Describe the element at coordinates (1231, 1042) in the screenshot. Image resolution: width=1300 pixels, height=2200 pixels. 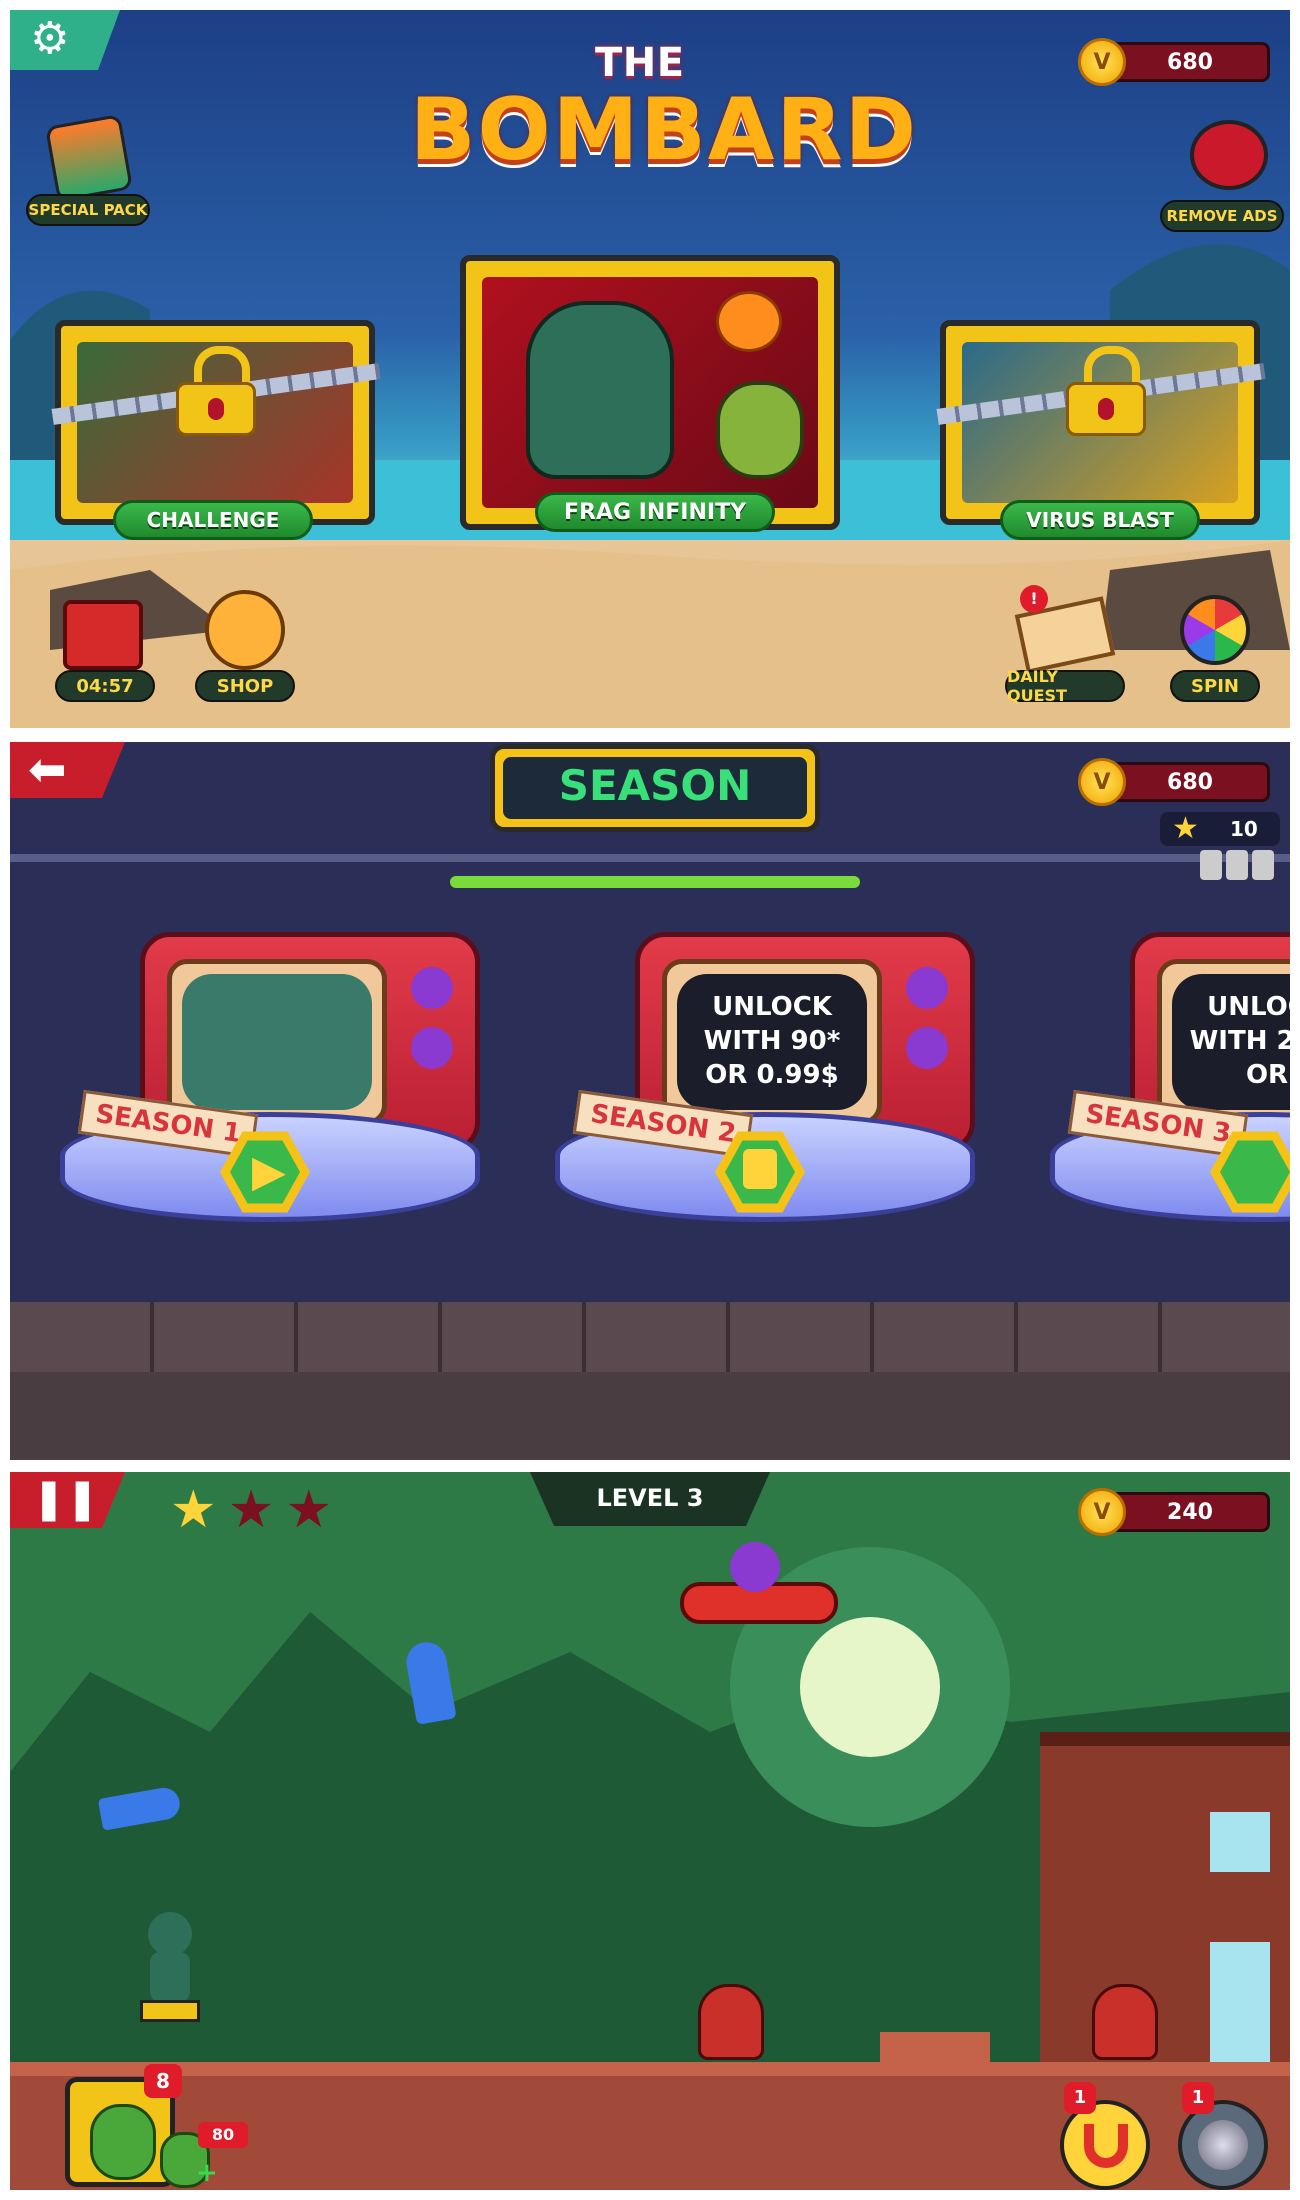
I see `season-3-unlock-text: UNLOCK WITH 250* OR` at that location.